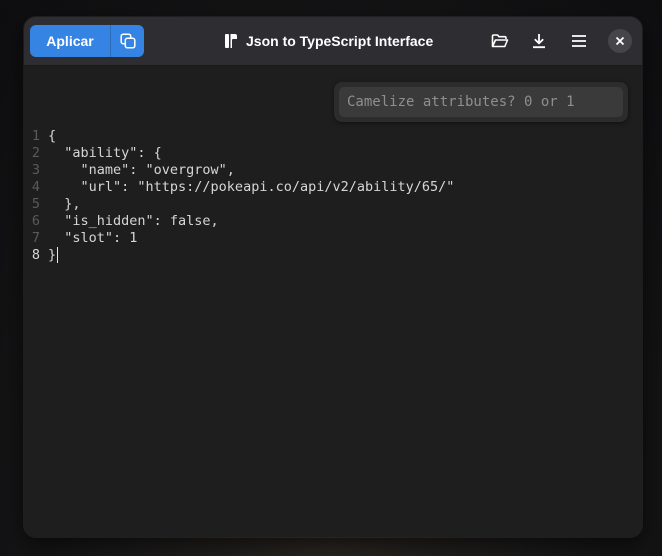 The width and height of the screenshot is (662, 556). Describe the element at coordinates (133, 221) in the screenshot. I see `line-code: "is_hidden": false,` at that location.